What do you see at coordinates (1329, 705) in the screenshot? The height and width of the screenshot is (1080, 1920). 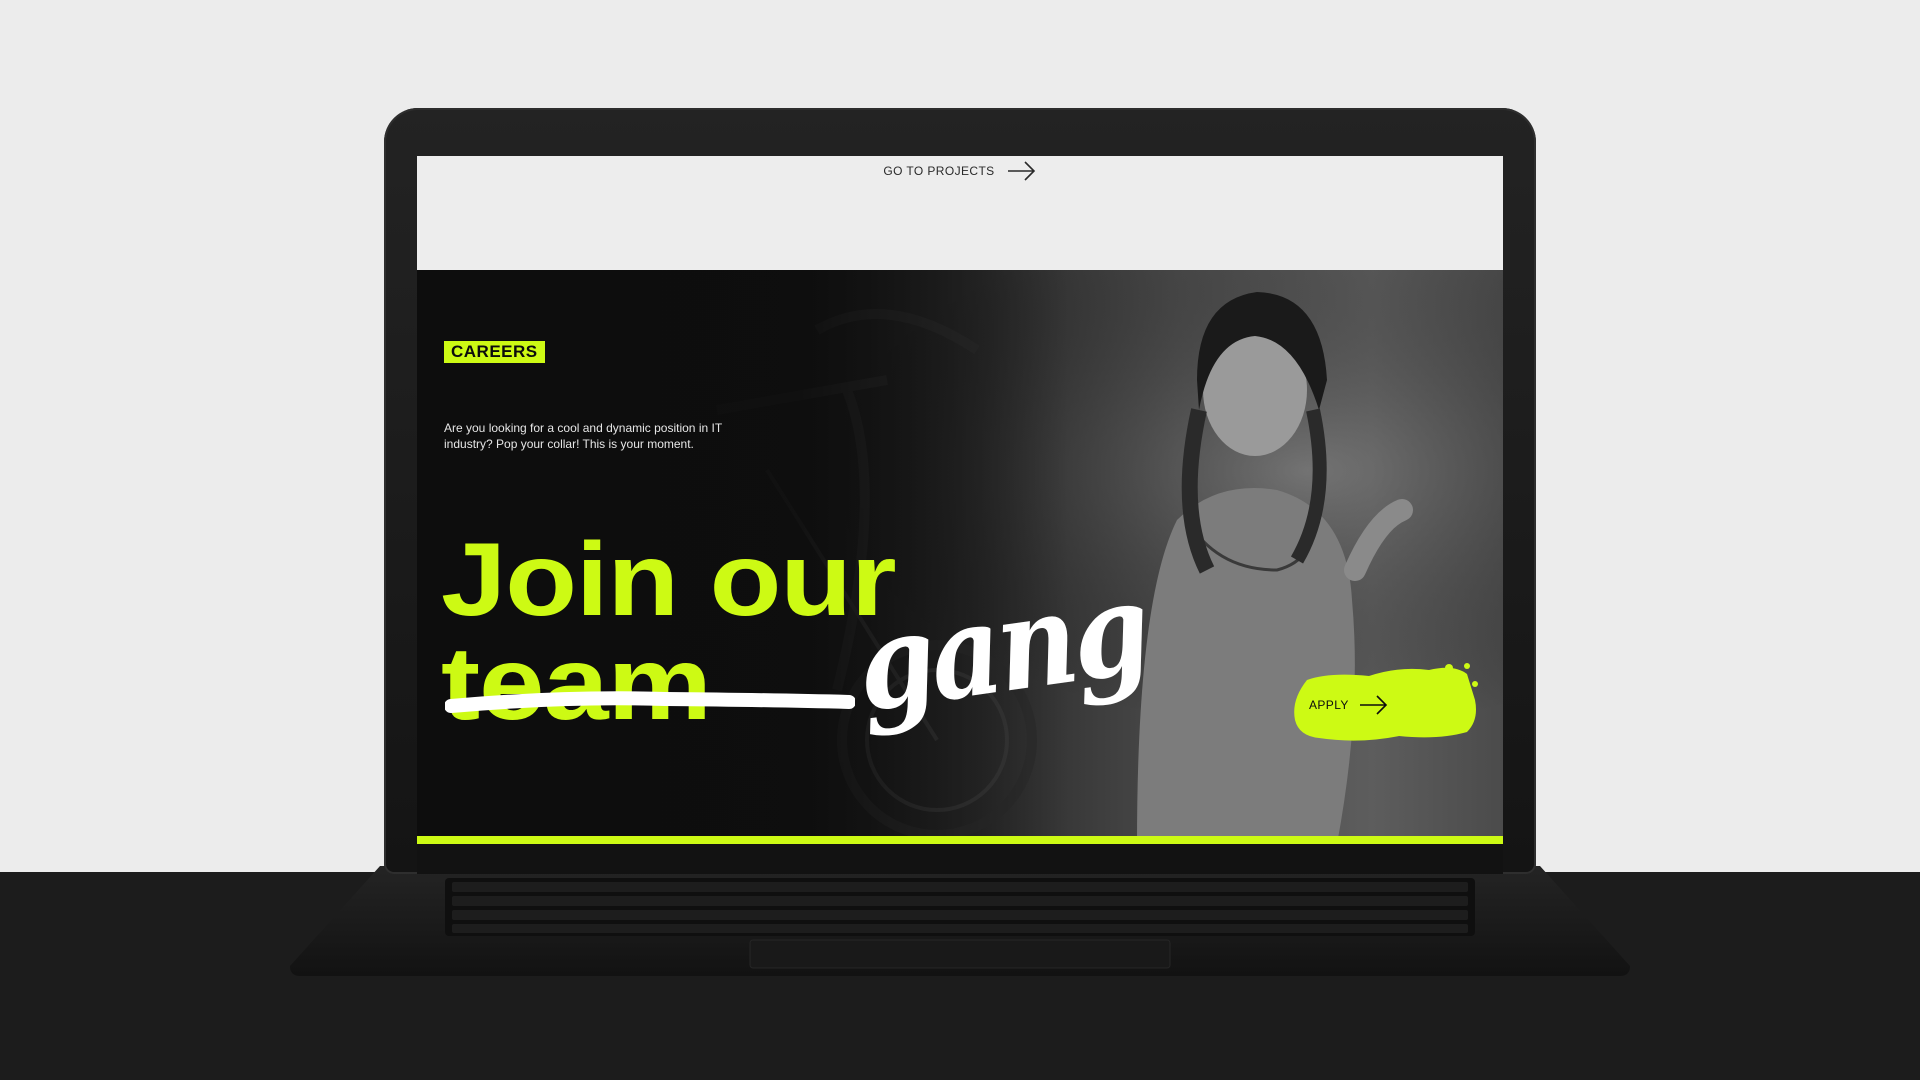 I see `apply-label: APPLY` at bounding box center [1329, 705].